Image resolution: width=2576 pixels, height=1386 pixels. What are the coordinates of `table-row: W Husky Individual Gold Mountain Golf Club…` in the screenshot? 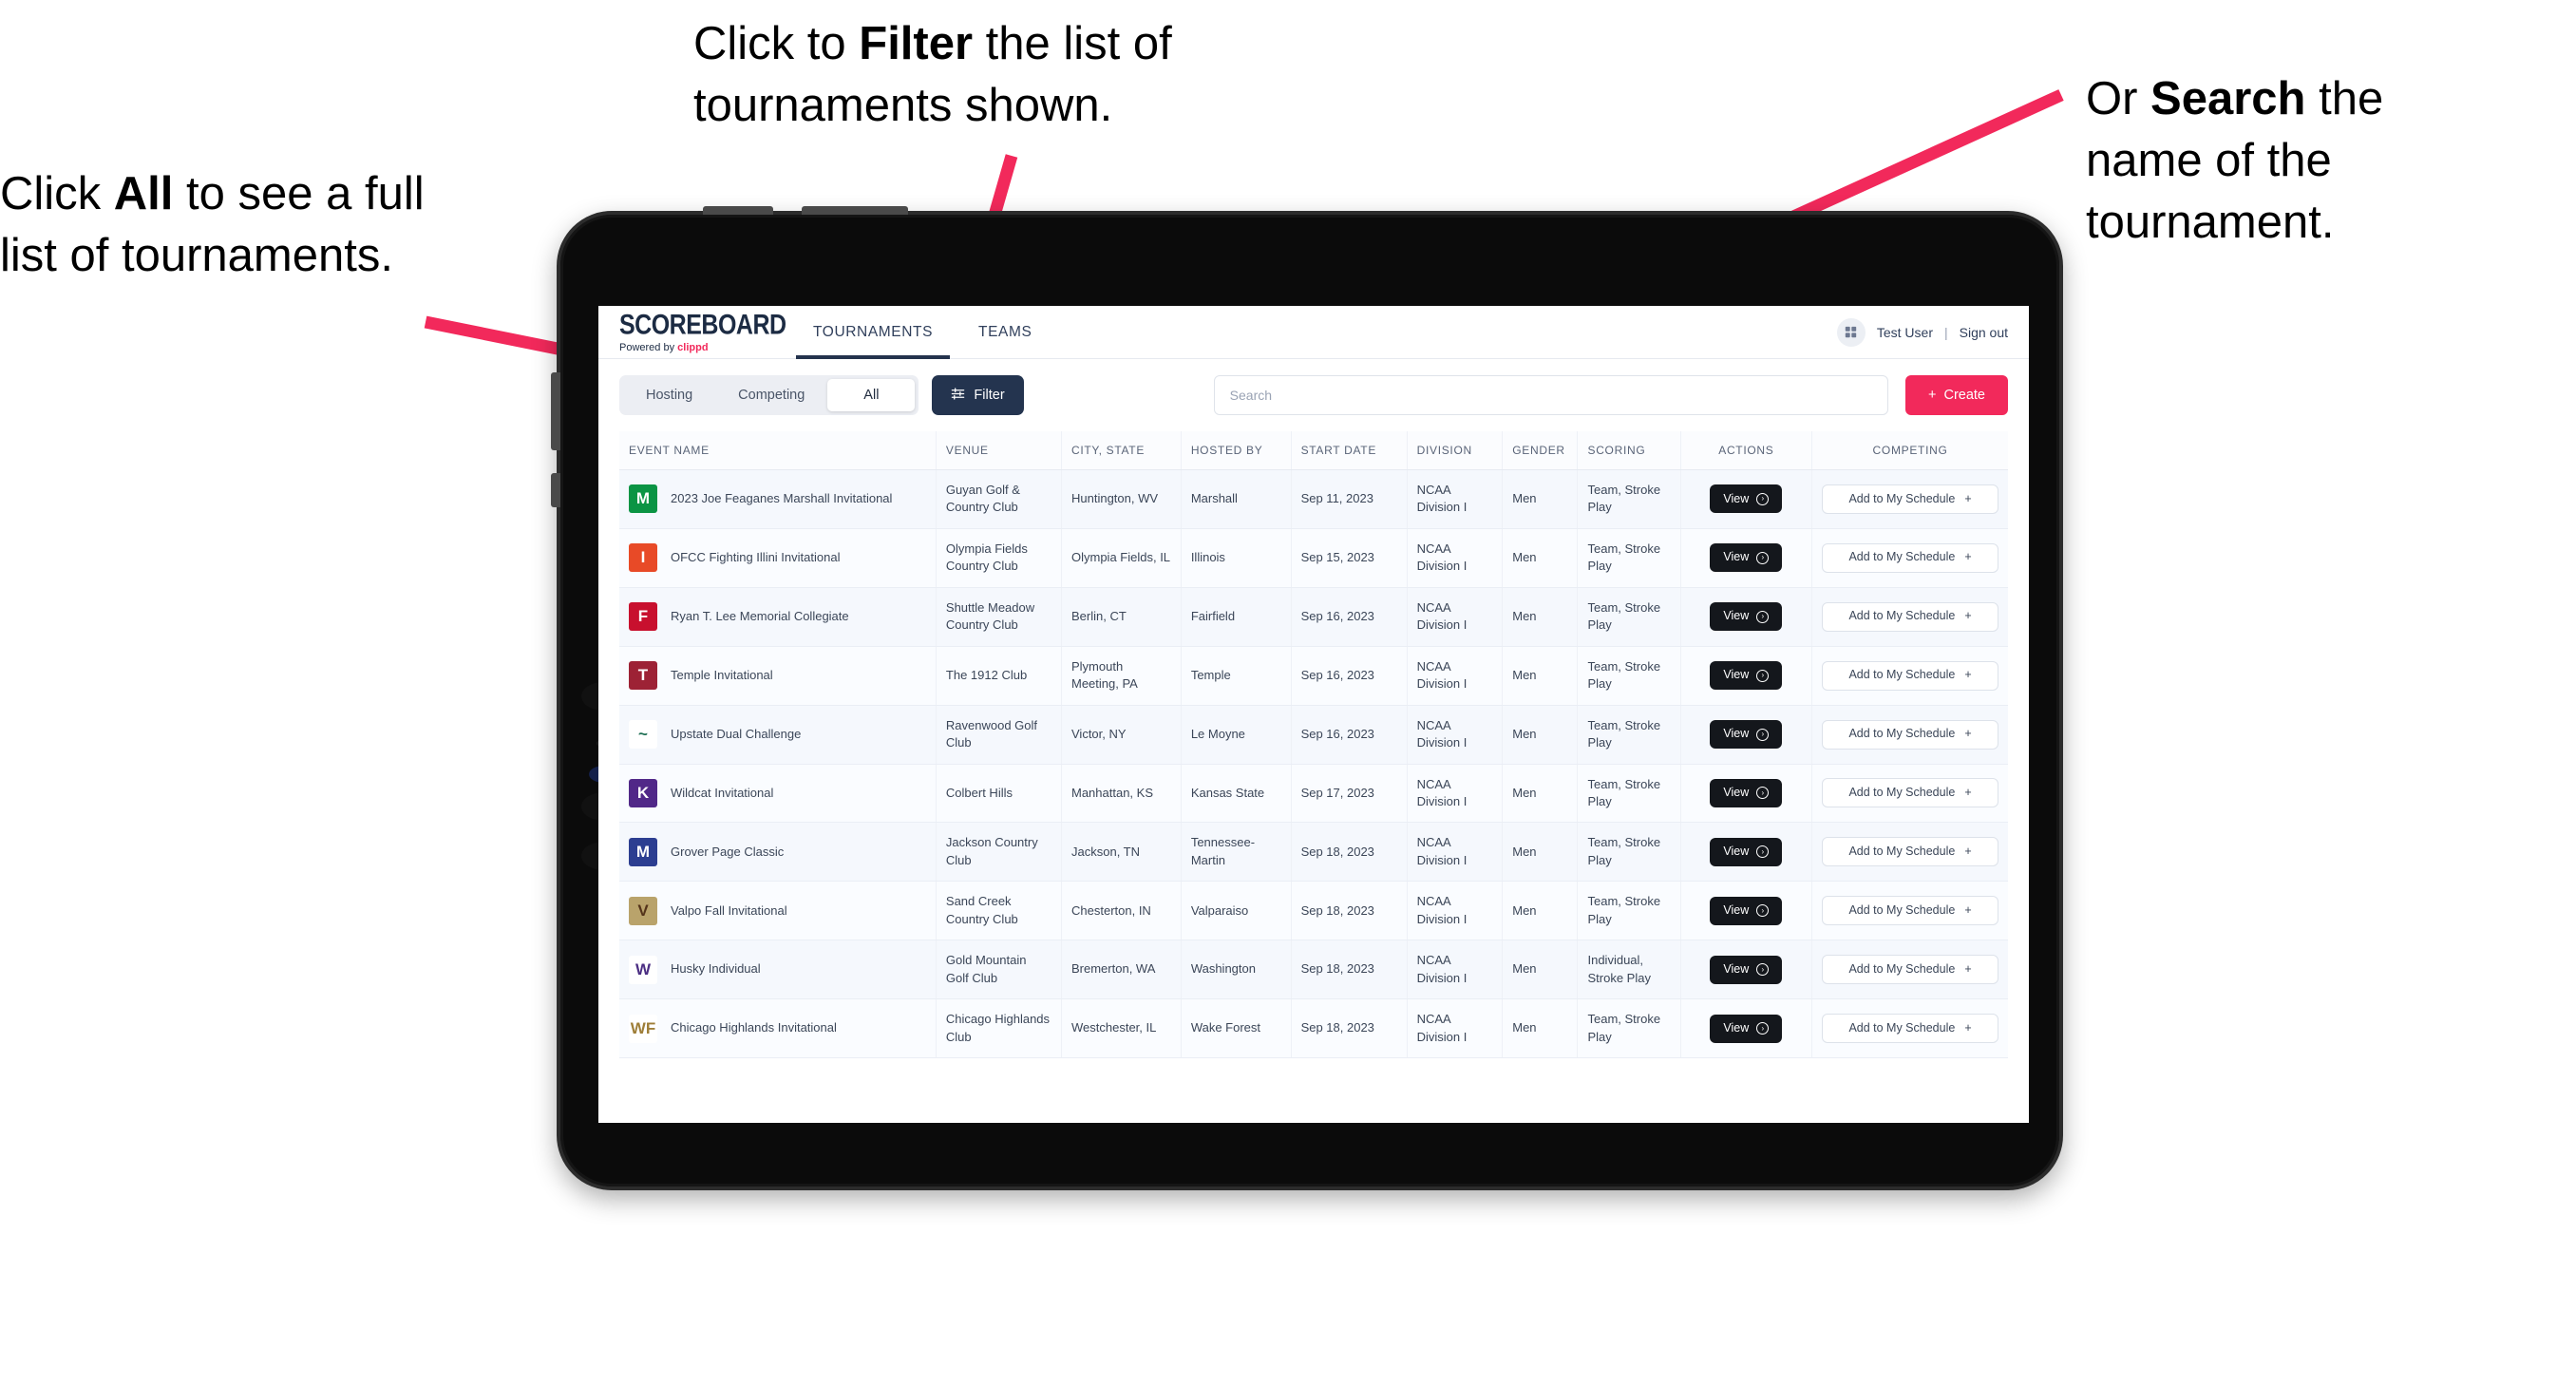 It's located at (1313, 970).